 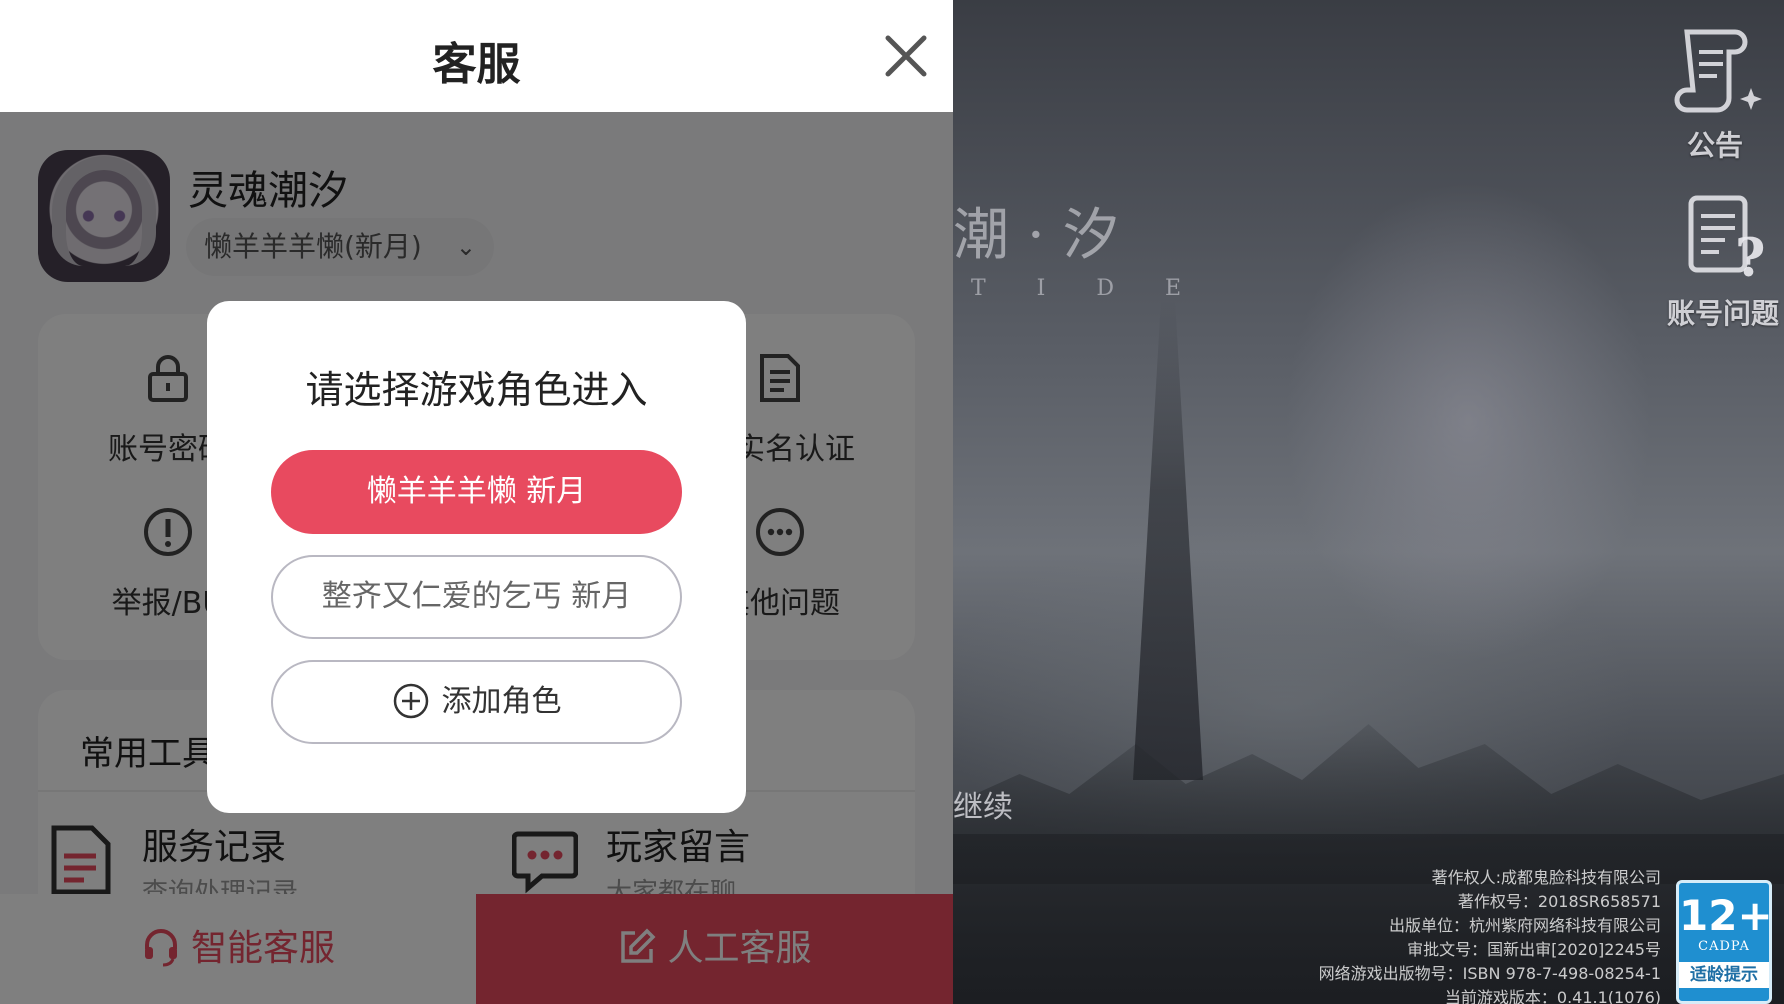 I want to click on panel-title: 客服, so click(x=476, y=64).